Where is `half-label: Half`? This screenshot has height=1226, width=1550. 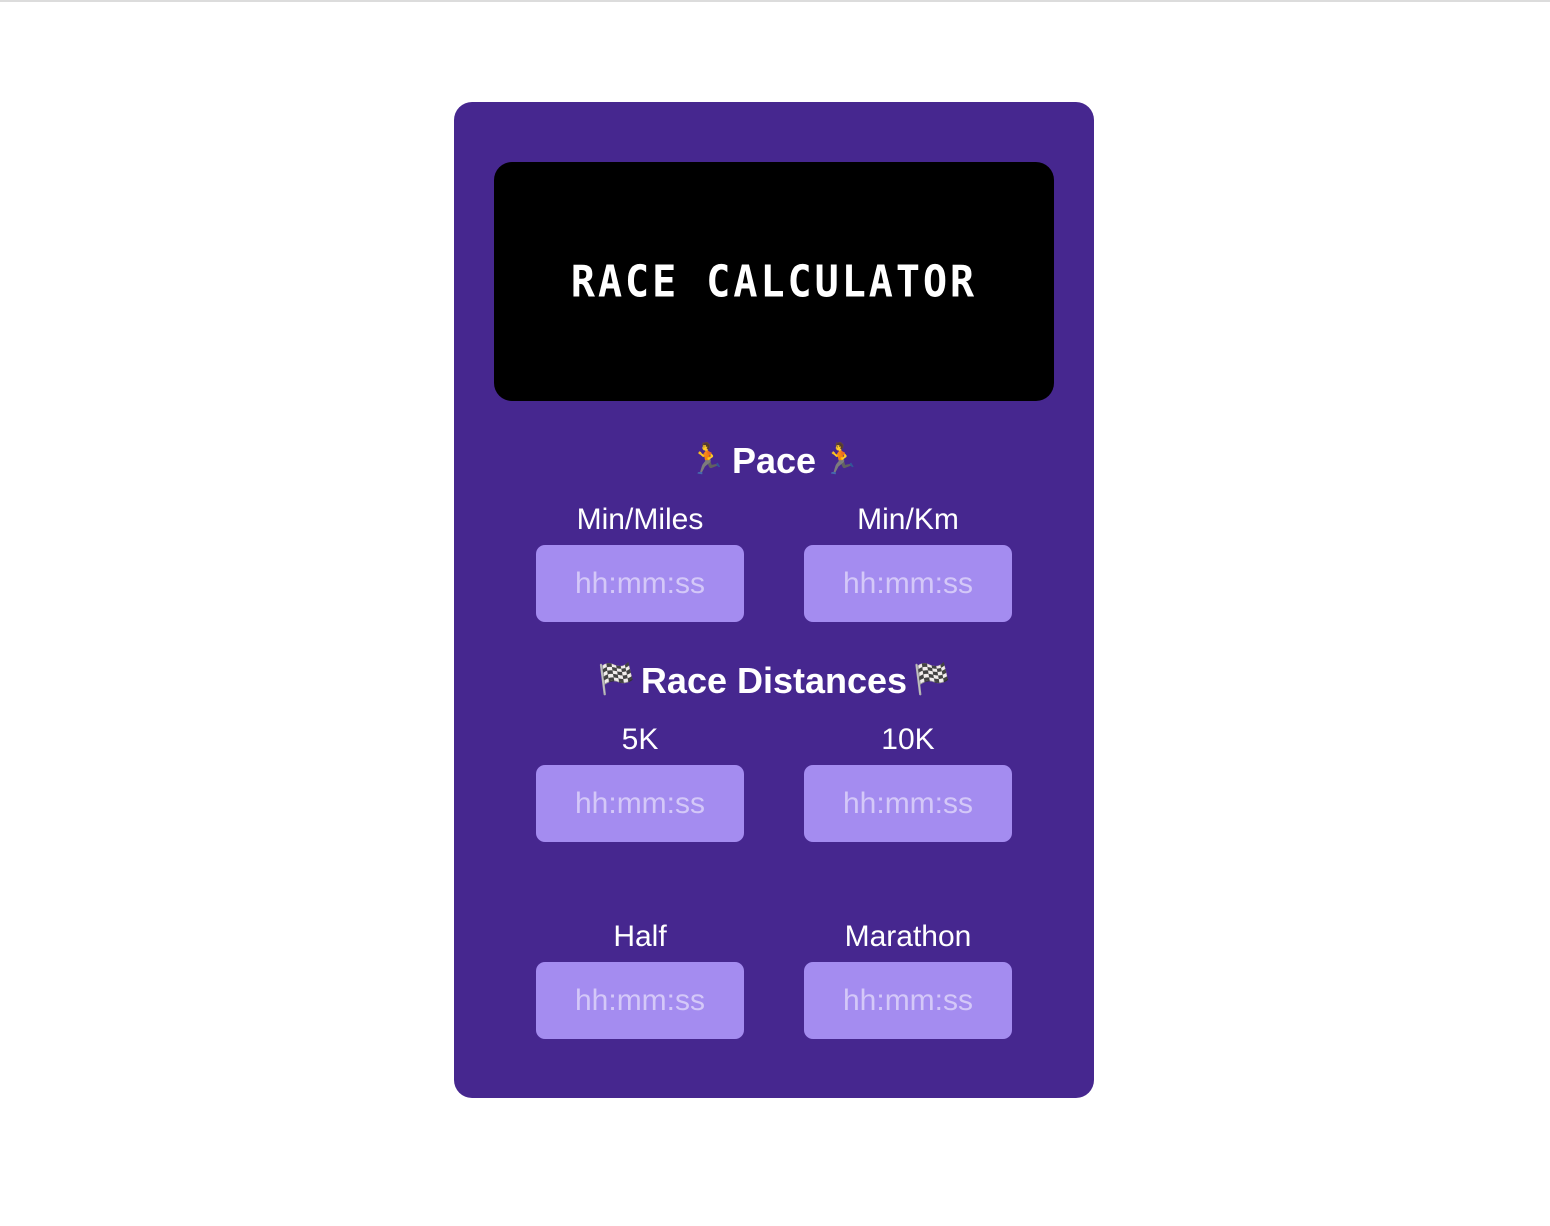
half-label: Half is located at coordinates (640, 936).